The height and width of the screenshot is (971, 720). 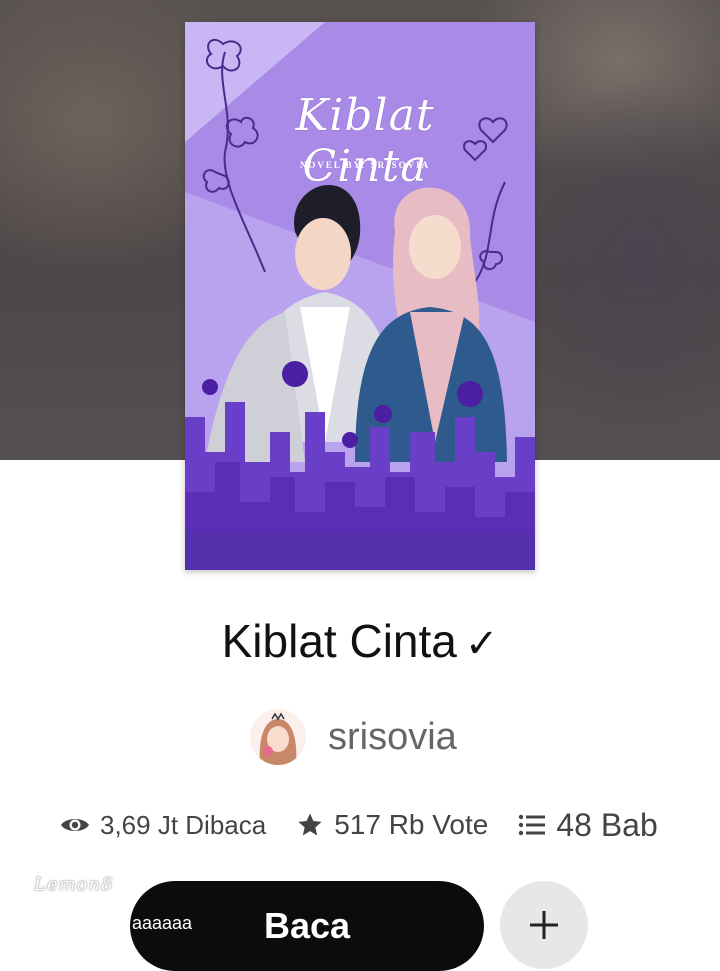 I want to click on plus-icon, so click(x=544, y=925).